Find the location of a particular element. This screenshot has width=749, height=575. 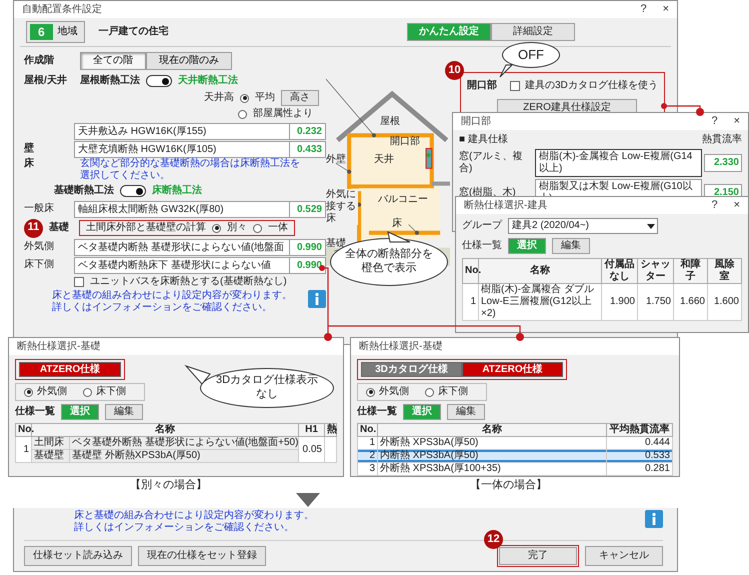

table-cell: 1.900 is located at coordinates (620, 302).